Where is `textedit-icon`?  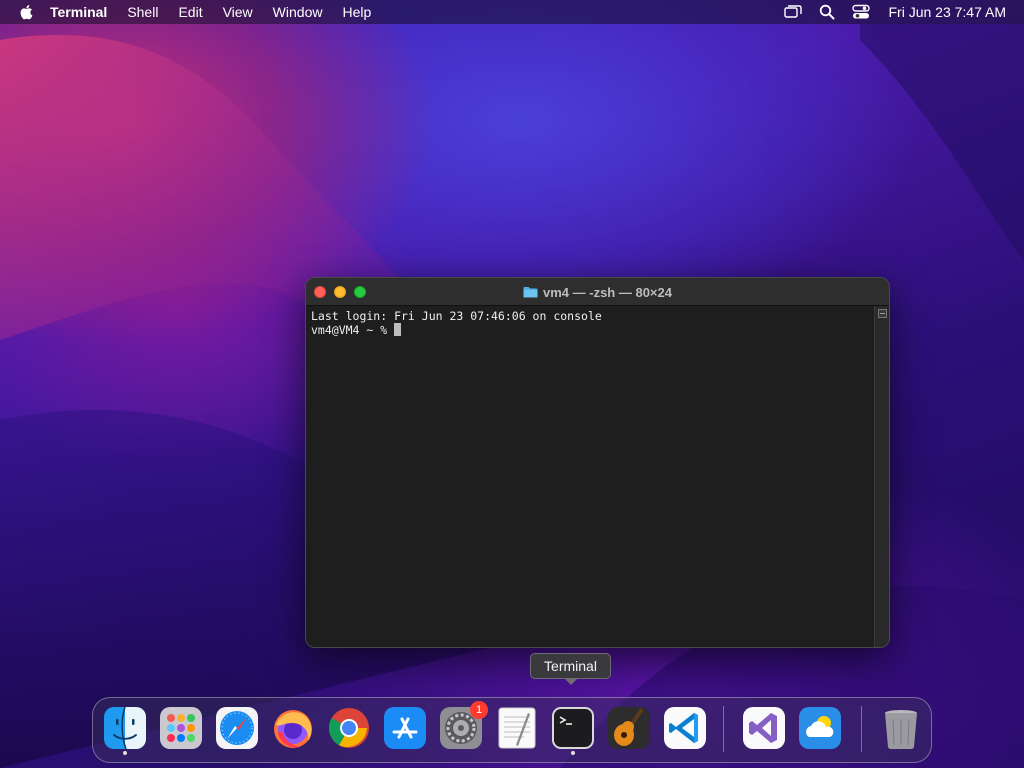 textedit-icon is located at coordinates (517, 728).